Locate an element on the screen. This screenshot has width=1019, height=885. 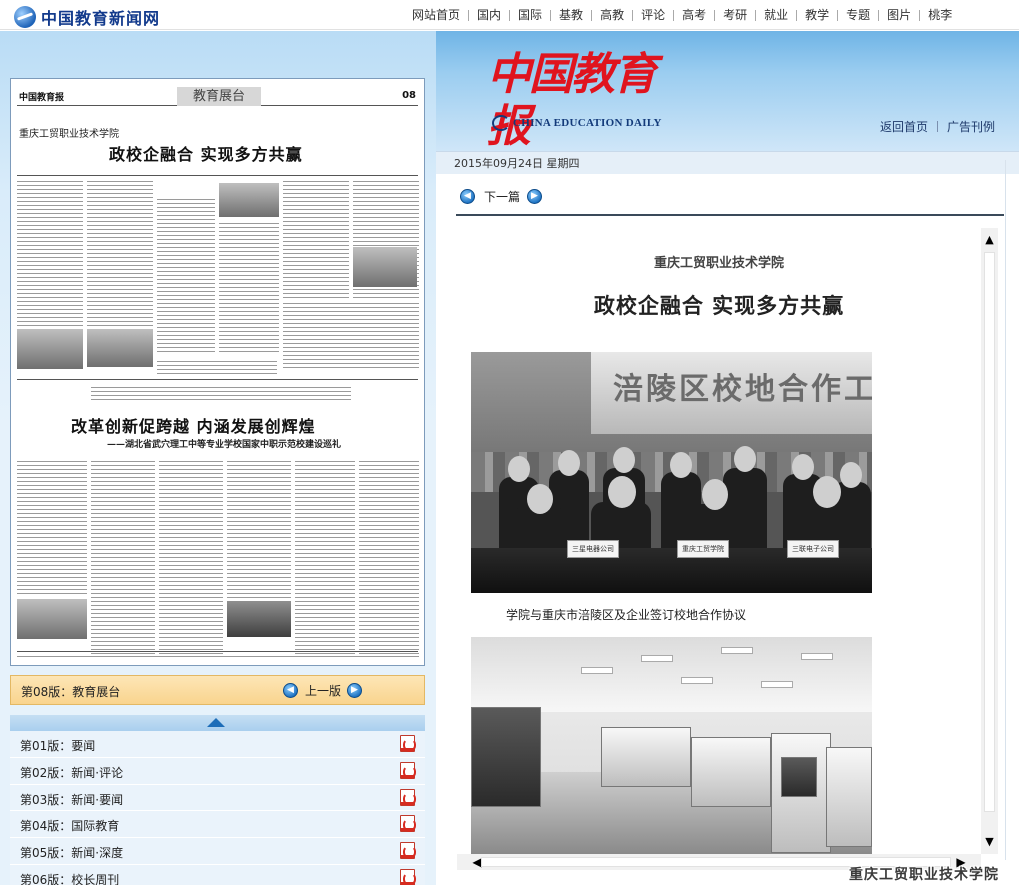
scroll-down-icon: ▼ is located at coordinates (989, 842).